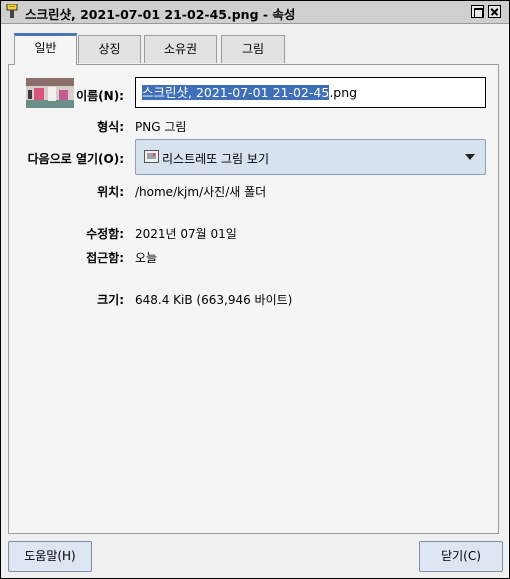 The height and width of the screenshot is (579, 510). I want to click on help-button: 도움말(H), so click(50, 556).